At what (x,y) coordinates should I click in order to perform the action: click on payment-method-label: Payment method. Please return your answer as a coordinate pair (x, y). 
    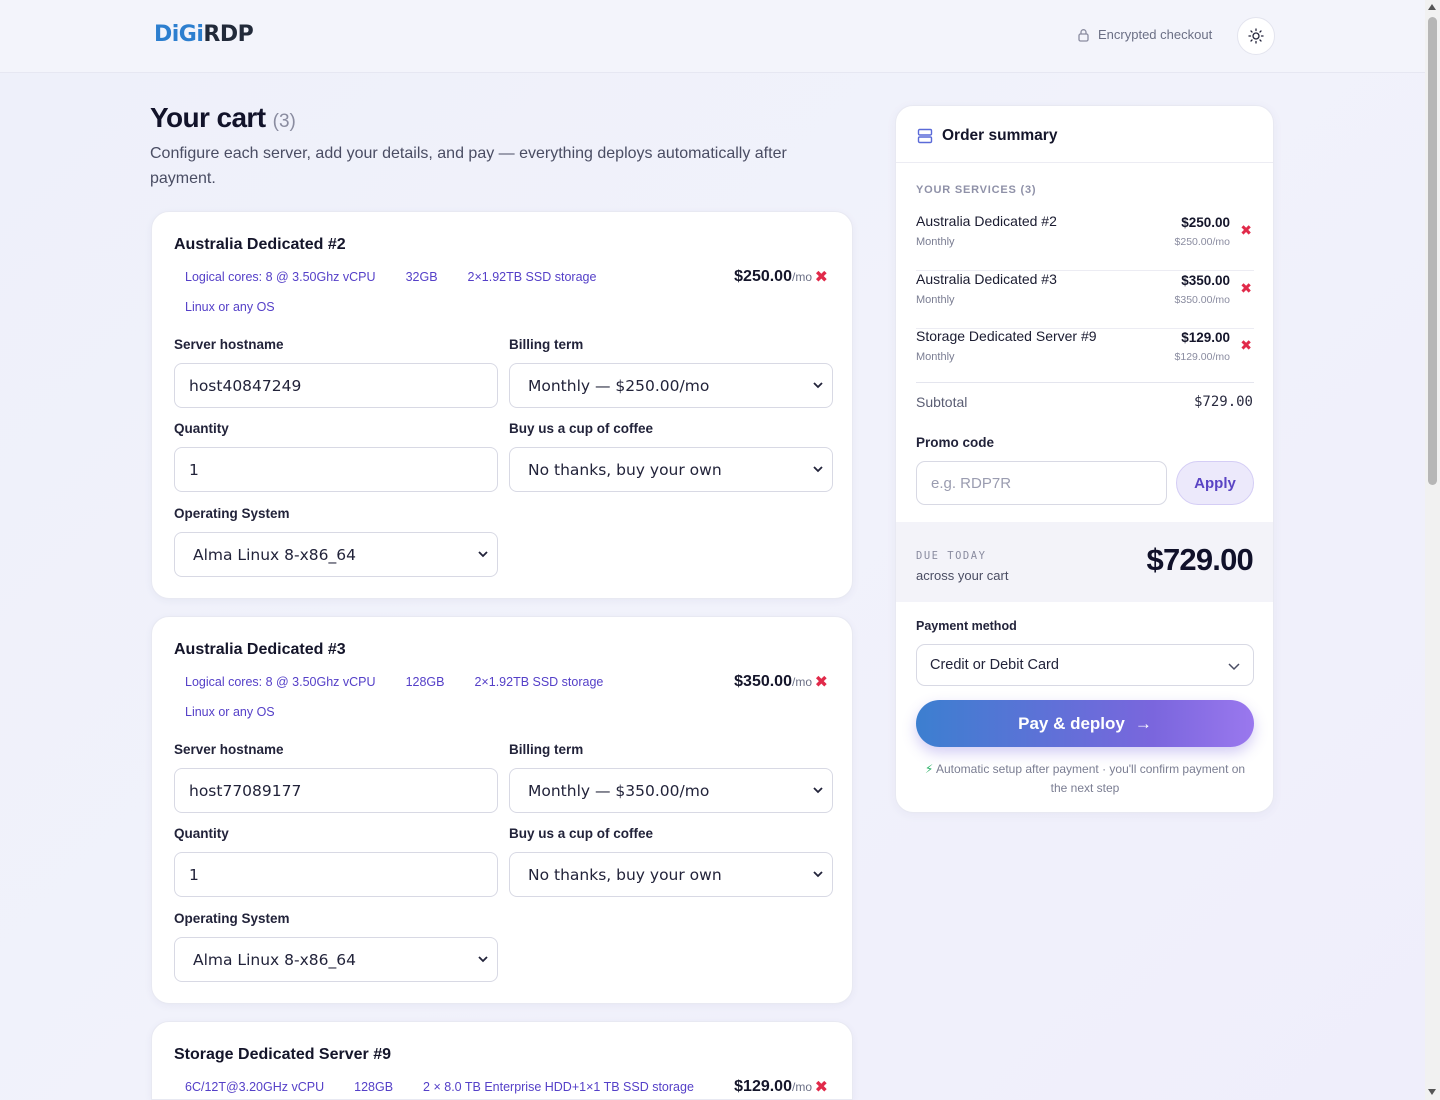
    Looking at the image, I should click on (966, 626).